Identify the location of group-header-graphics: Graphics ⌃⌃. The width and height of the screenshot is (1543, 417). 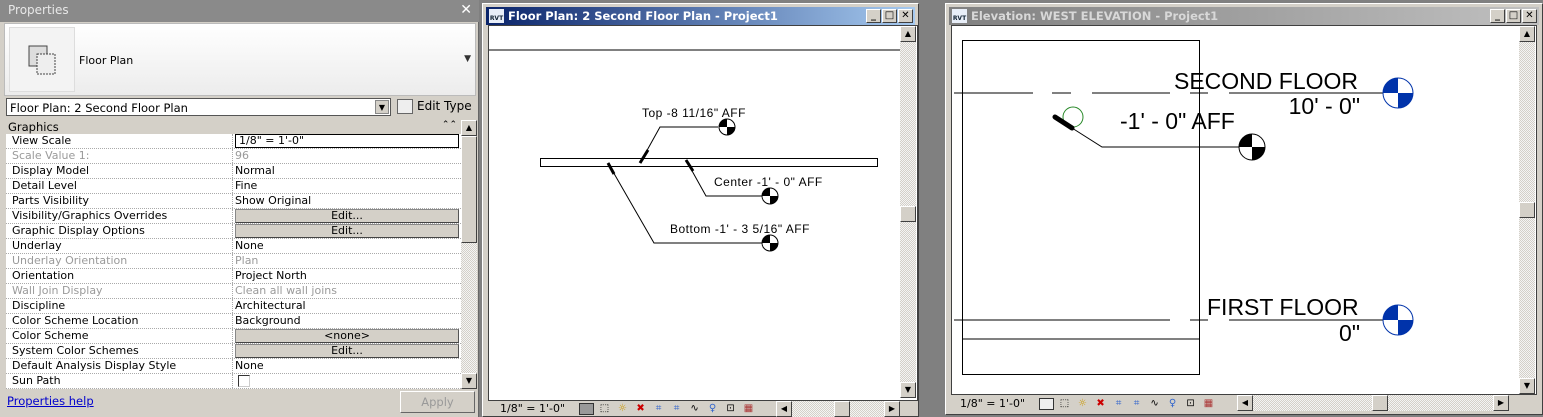
(233, 127).